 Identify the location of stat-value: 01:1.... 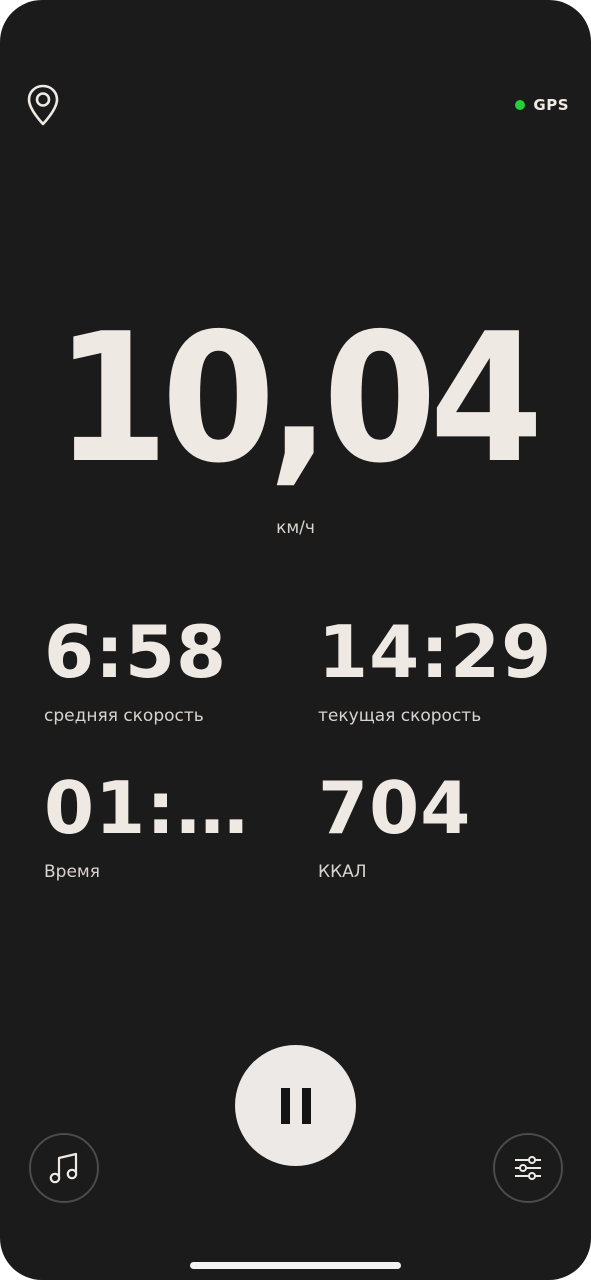
(159, 808).